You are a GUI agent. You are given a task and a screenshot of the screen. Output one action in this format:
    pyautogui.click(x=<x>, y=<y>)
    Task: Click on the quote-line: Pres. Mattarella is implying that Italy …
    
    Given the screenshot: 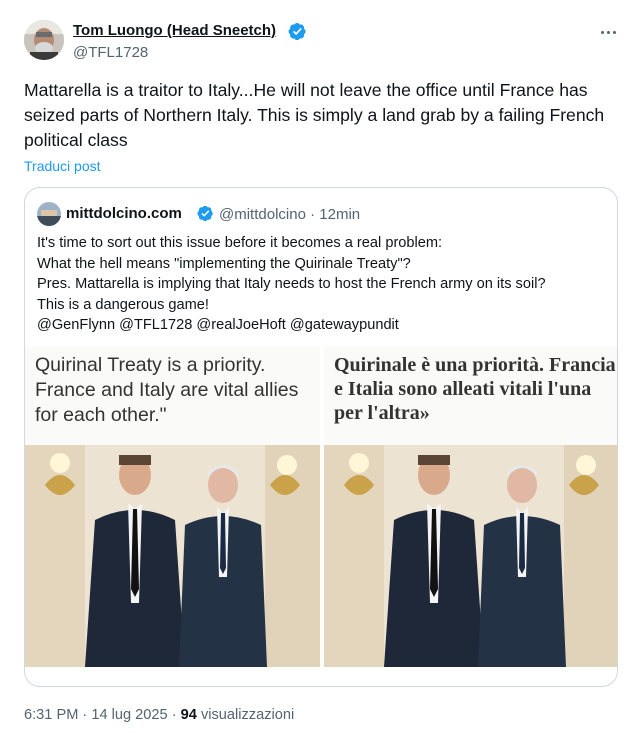 What is the action you would take?
    pyautogui.click(x=291, y=284)
    